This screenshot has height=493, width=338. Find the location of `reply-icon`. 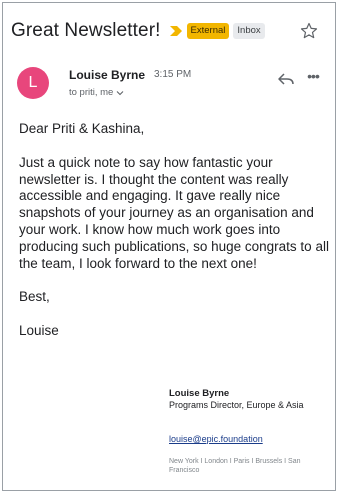

reply-icon is located at coordinates (286, 79).